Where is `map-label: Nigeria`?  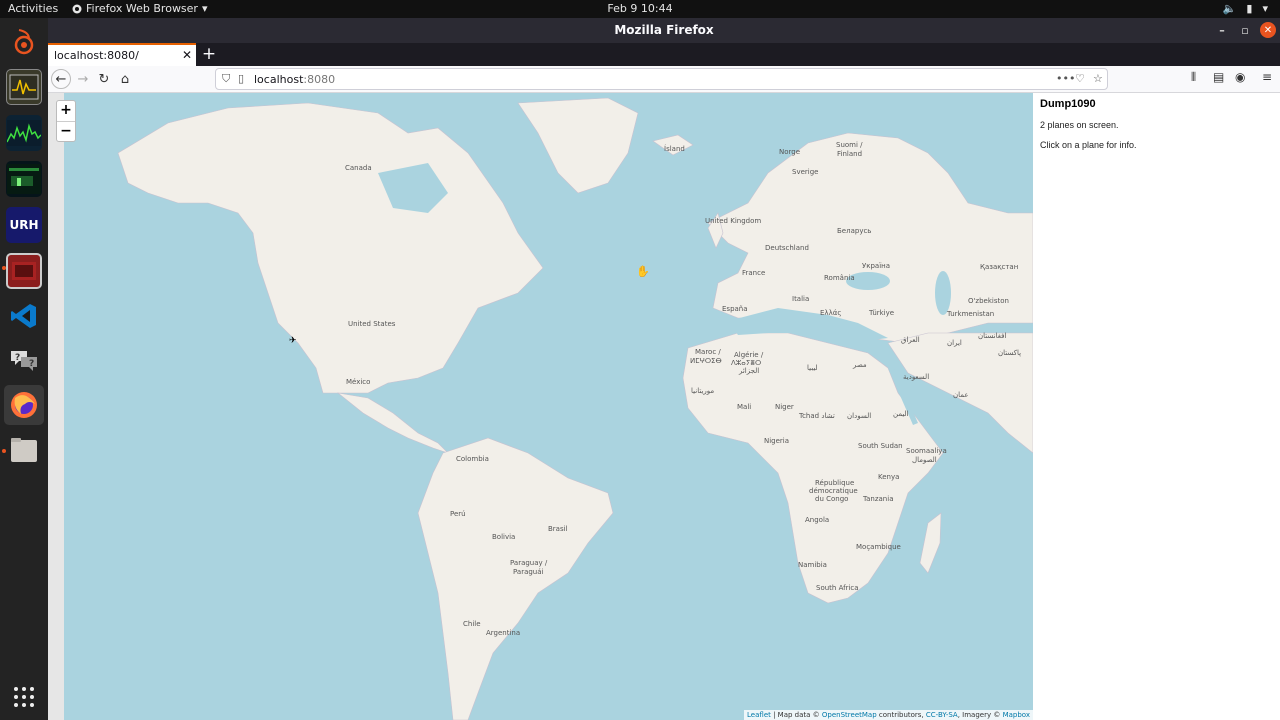 map-label: Nigeria is located at coordinates (777, 441).